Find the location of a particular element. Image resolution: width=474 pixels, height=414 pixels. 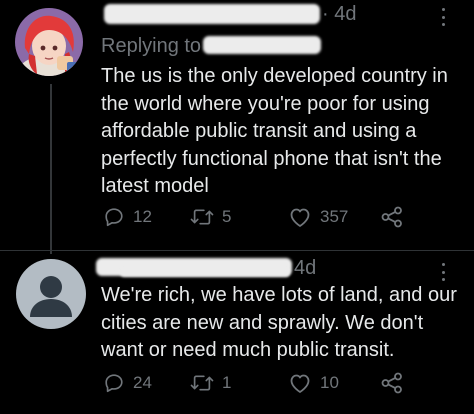

tweet-actions: 24 1 10 is located at coordinates (237, 383).